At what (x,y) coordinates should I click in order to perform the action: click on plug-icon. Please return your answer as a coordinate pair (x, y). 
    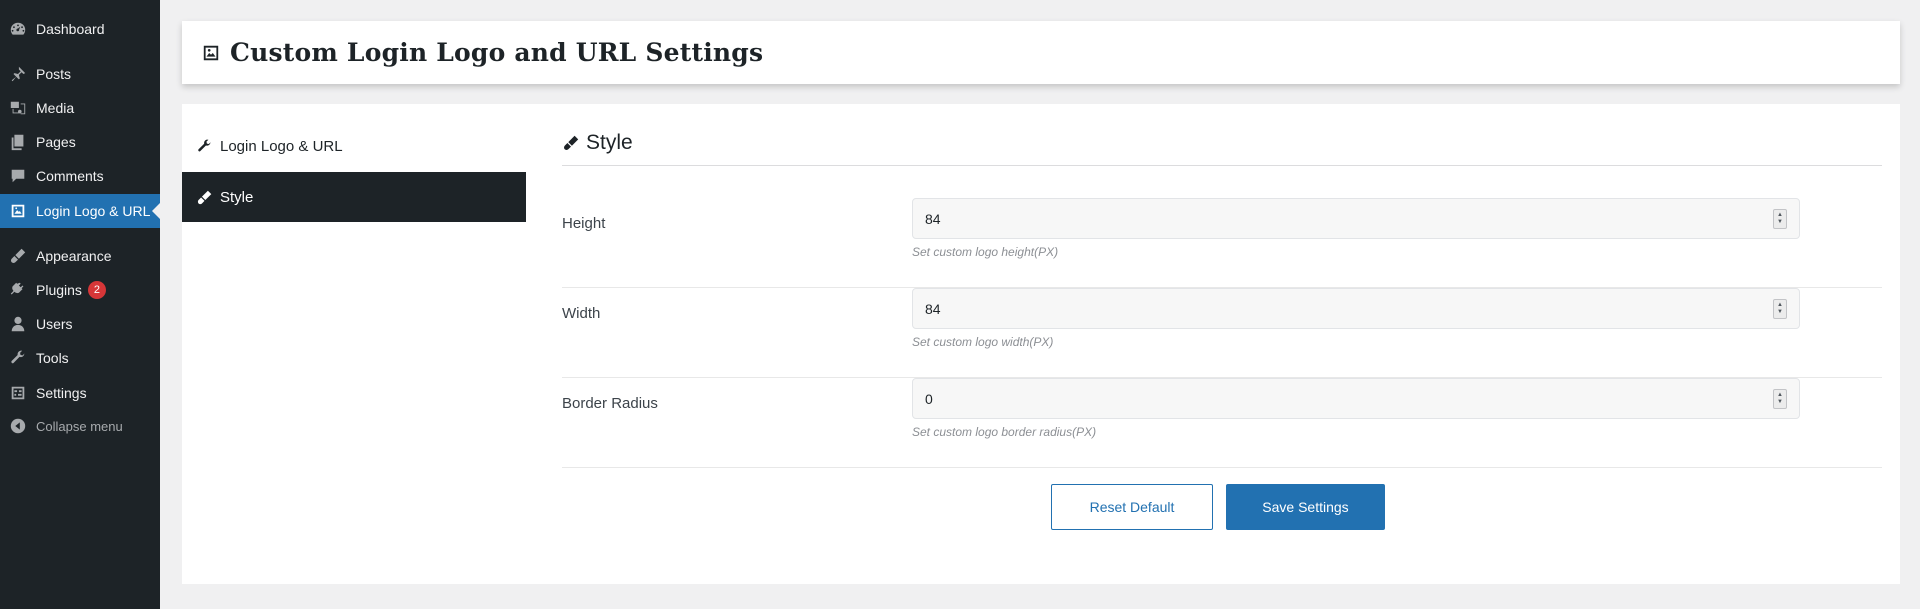
    Looking at the image, I should click on (18, 290).